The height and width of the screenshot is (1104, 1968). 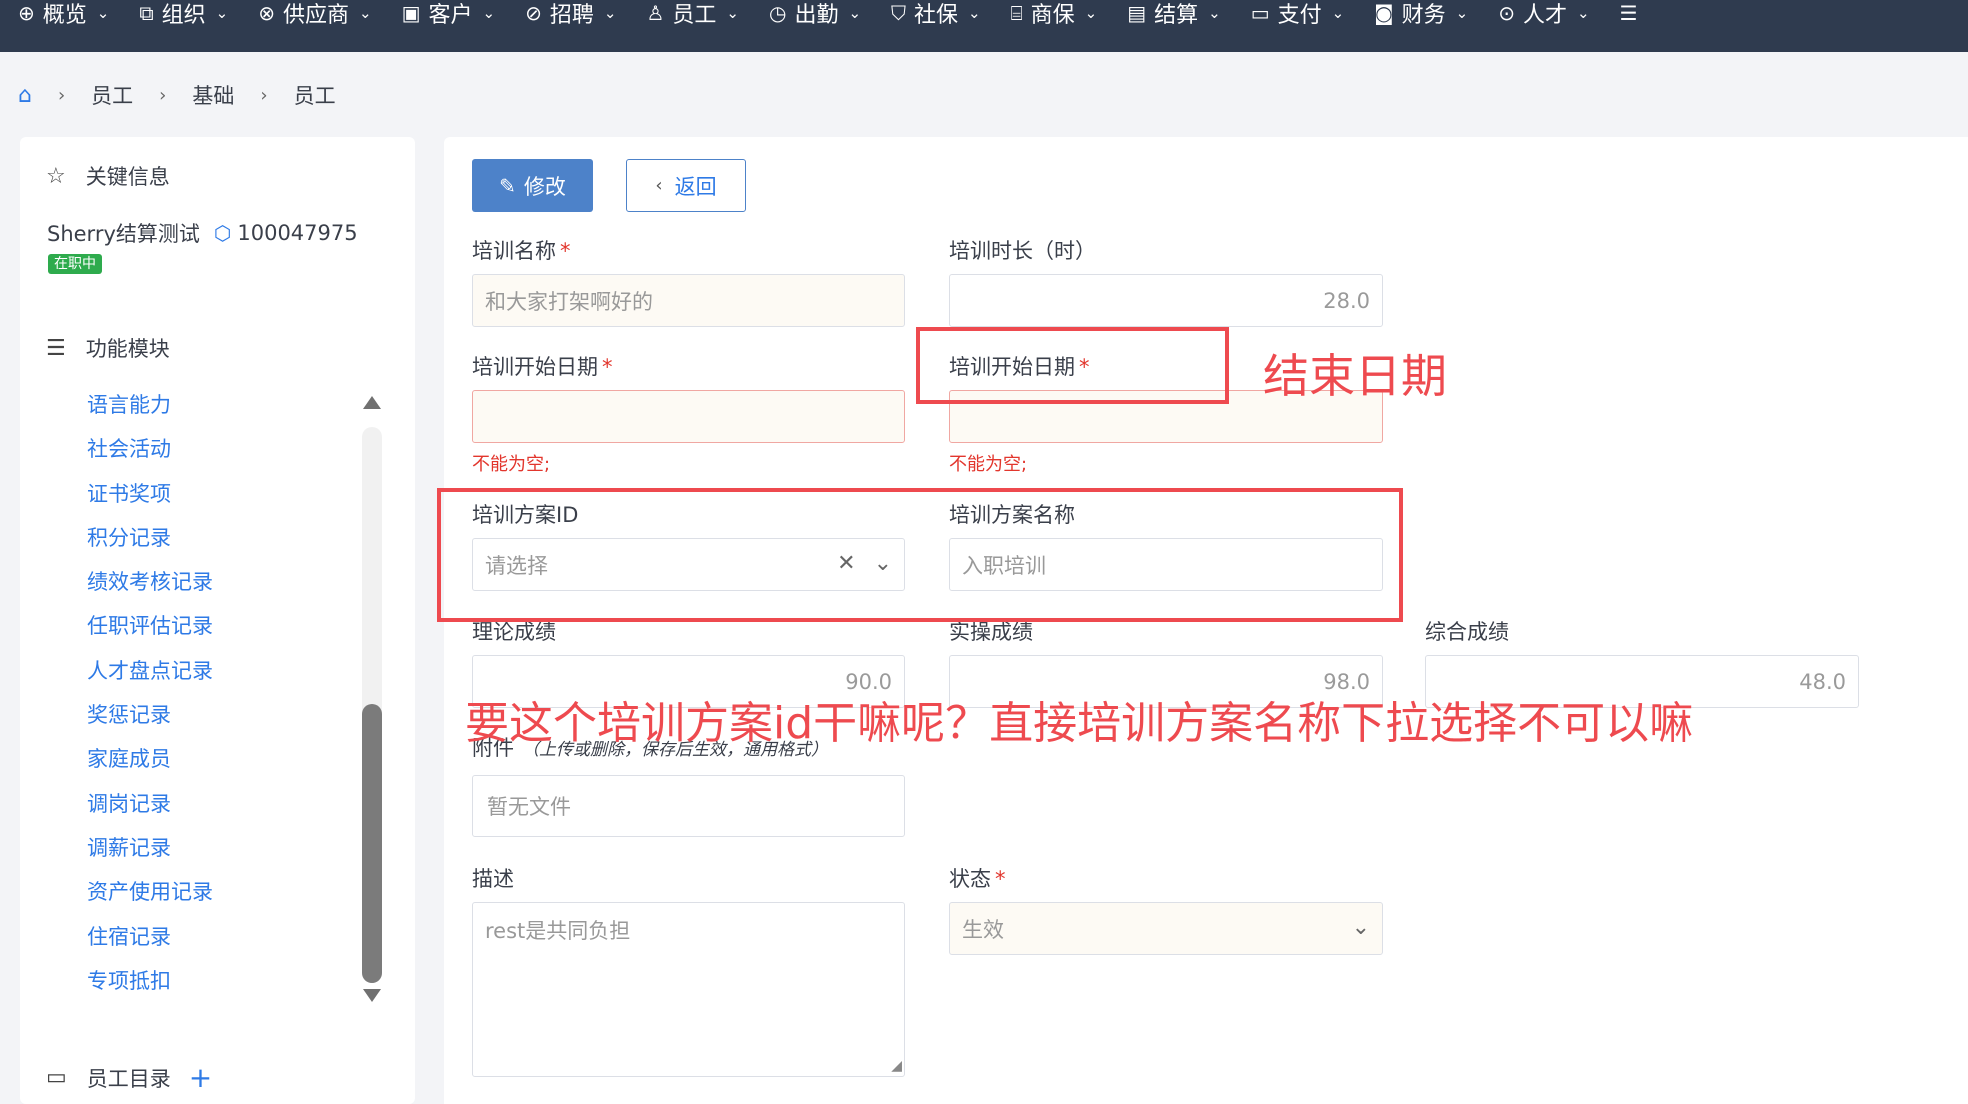 I want to click on training-name-field: 和大家打架啊好的, so click(x=688, y=300).